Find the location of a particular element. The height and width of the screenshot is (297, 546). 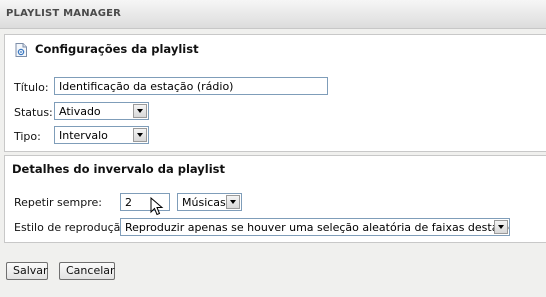

status-select: Ativado is located at coordinates (101, 111).